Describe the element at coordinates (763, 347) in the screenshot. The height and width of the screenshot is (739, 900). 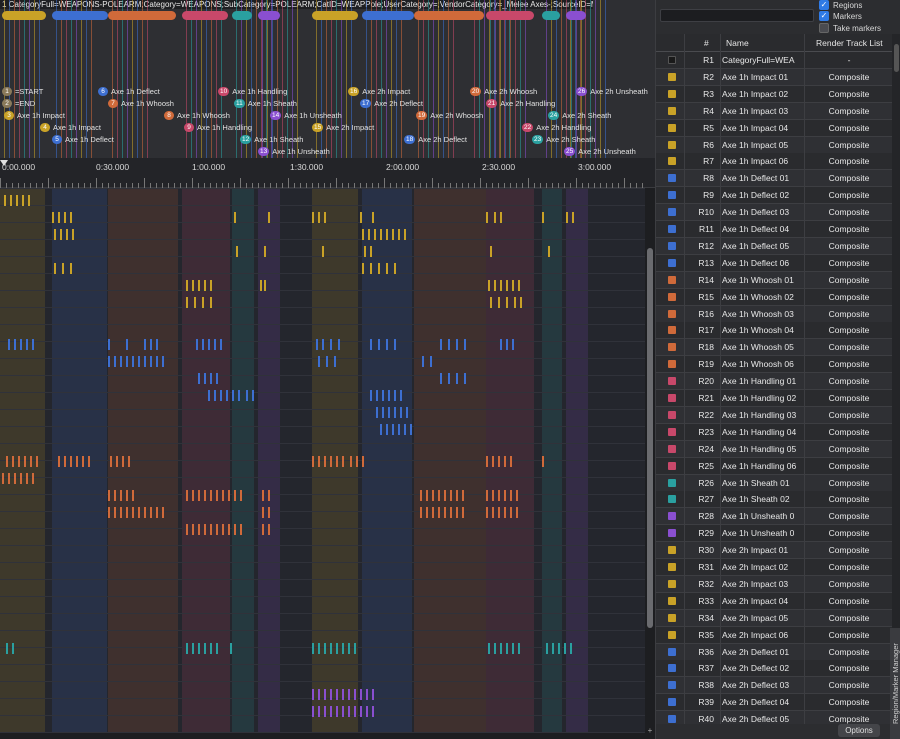
I see `region-name: Axe 1h Whoosh 05` at that location.